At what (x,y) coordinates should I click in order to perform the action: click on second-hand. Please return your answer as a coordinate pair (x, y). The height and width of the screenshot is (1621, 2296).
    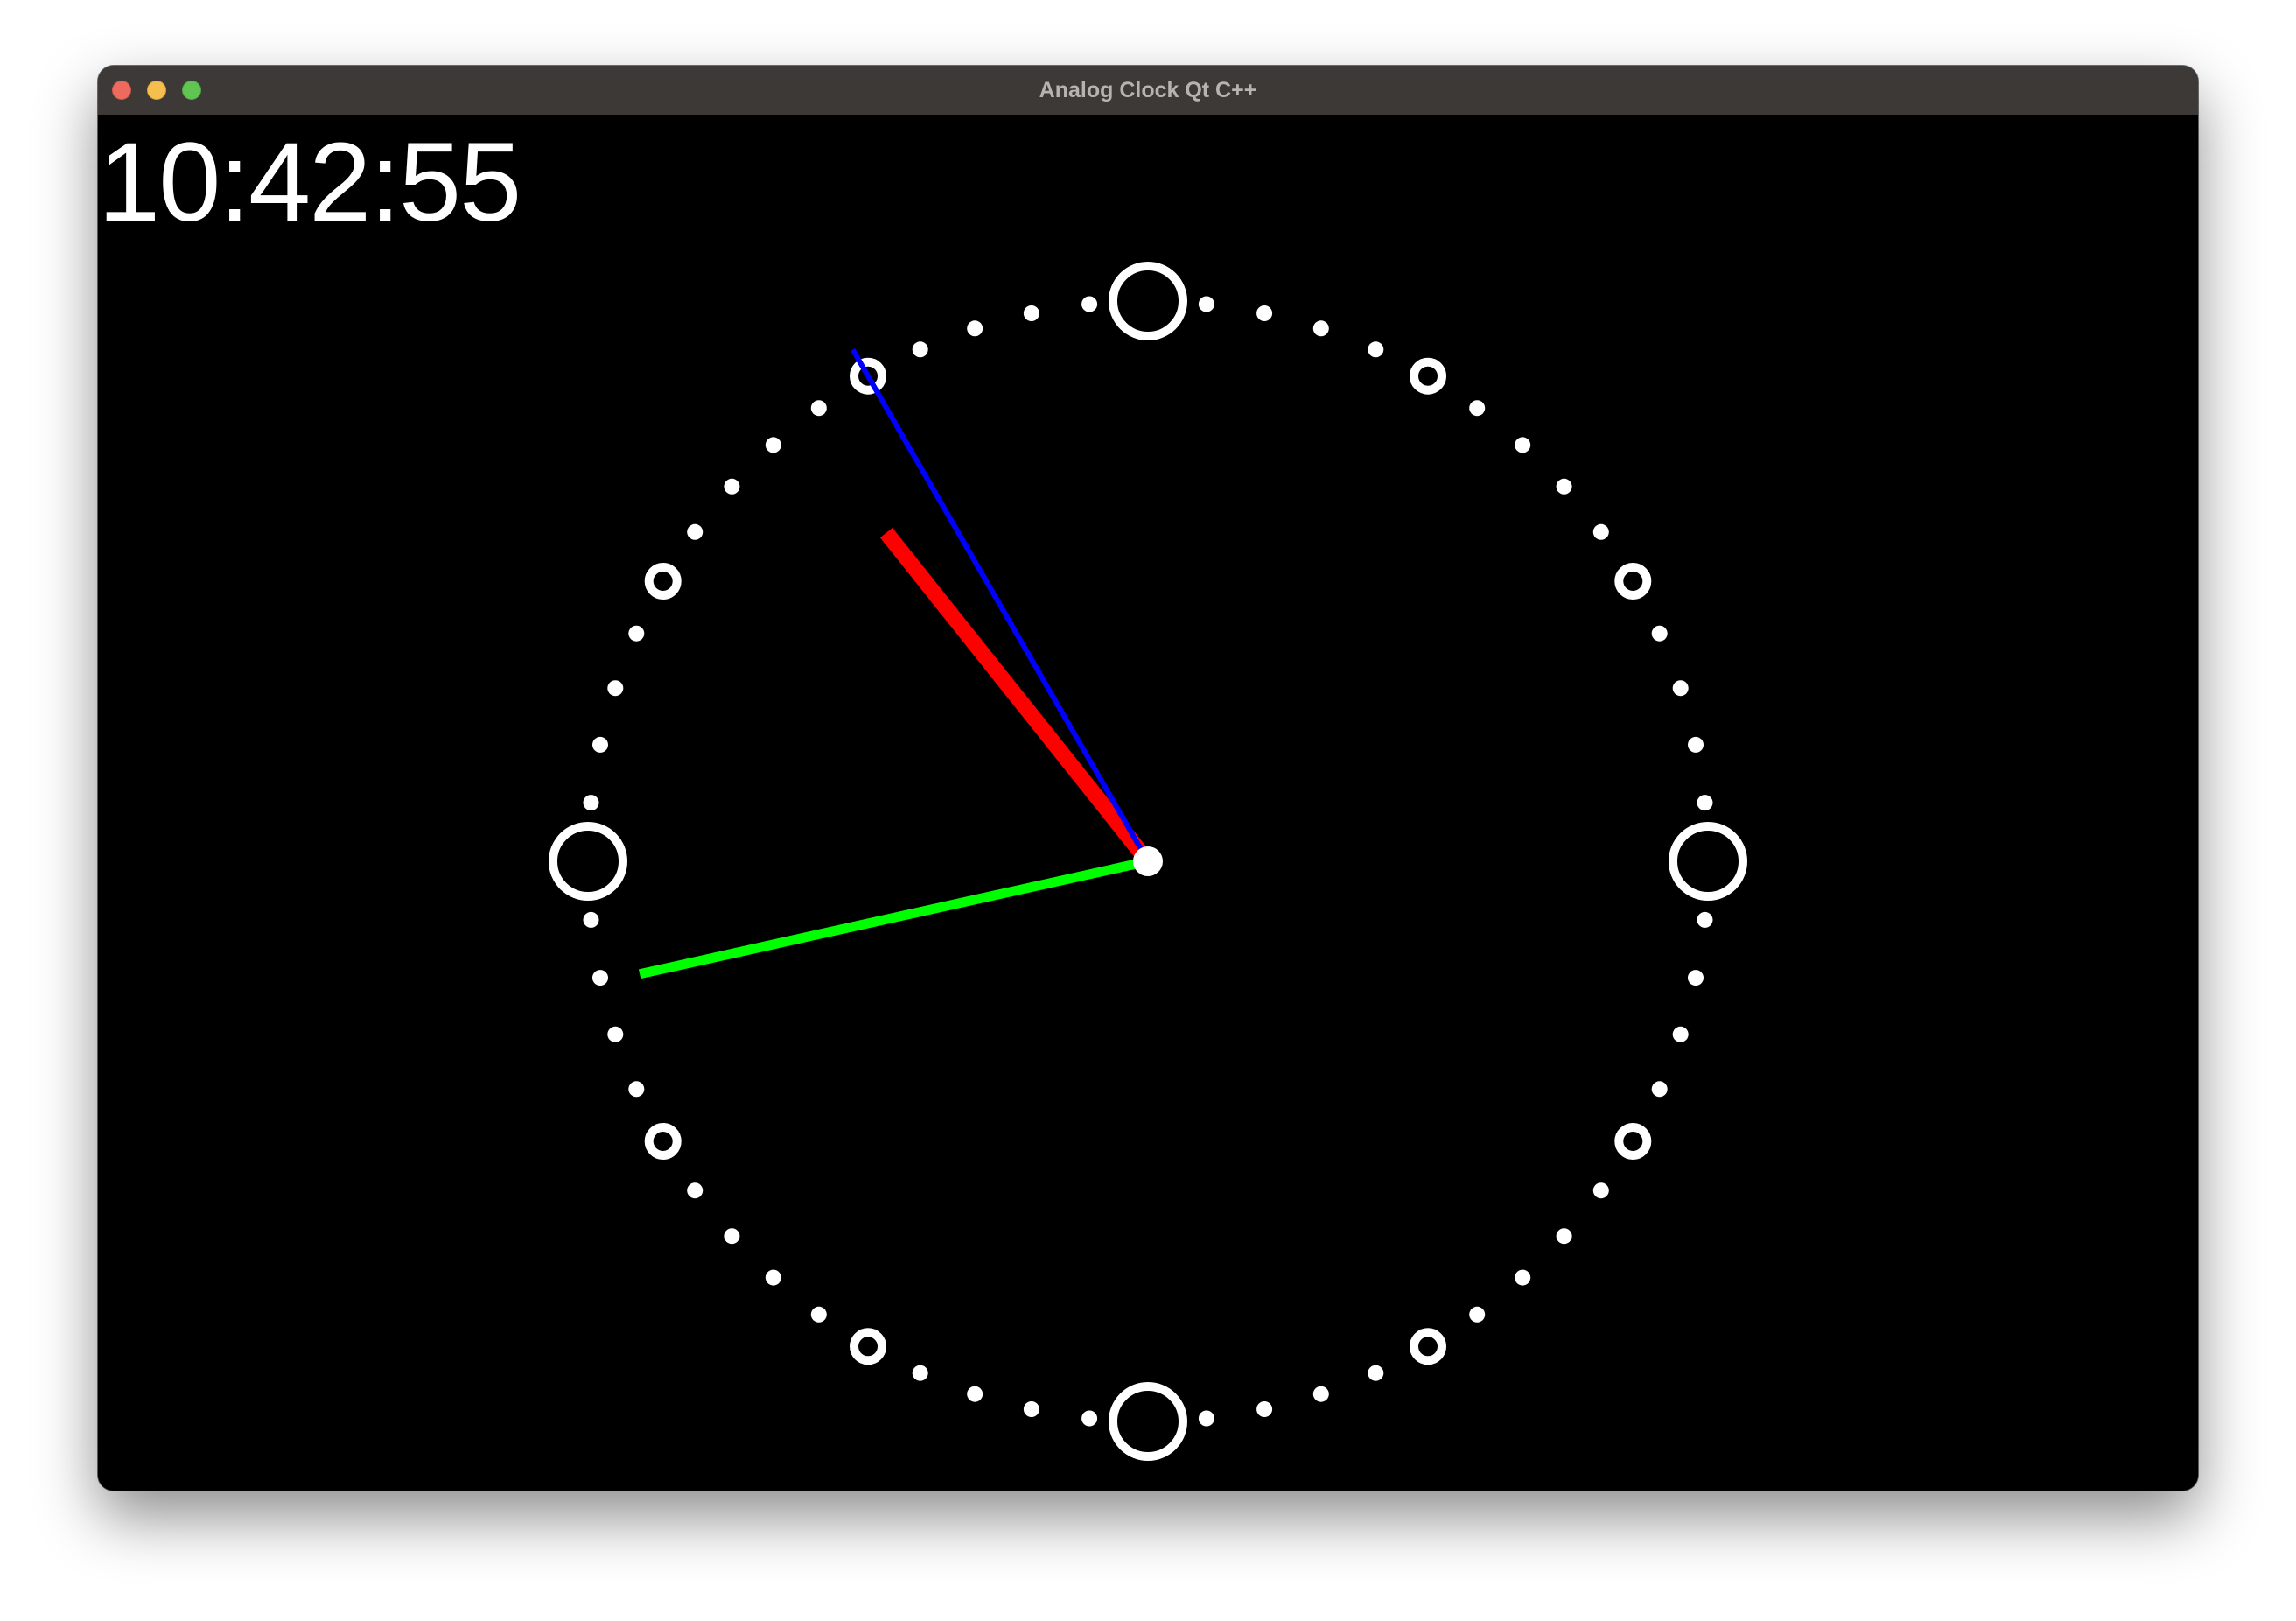
    Looking at the image, I should click on (1000, 605).